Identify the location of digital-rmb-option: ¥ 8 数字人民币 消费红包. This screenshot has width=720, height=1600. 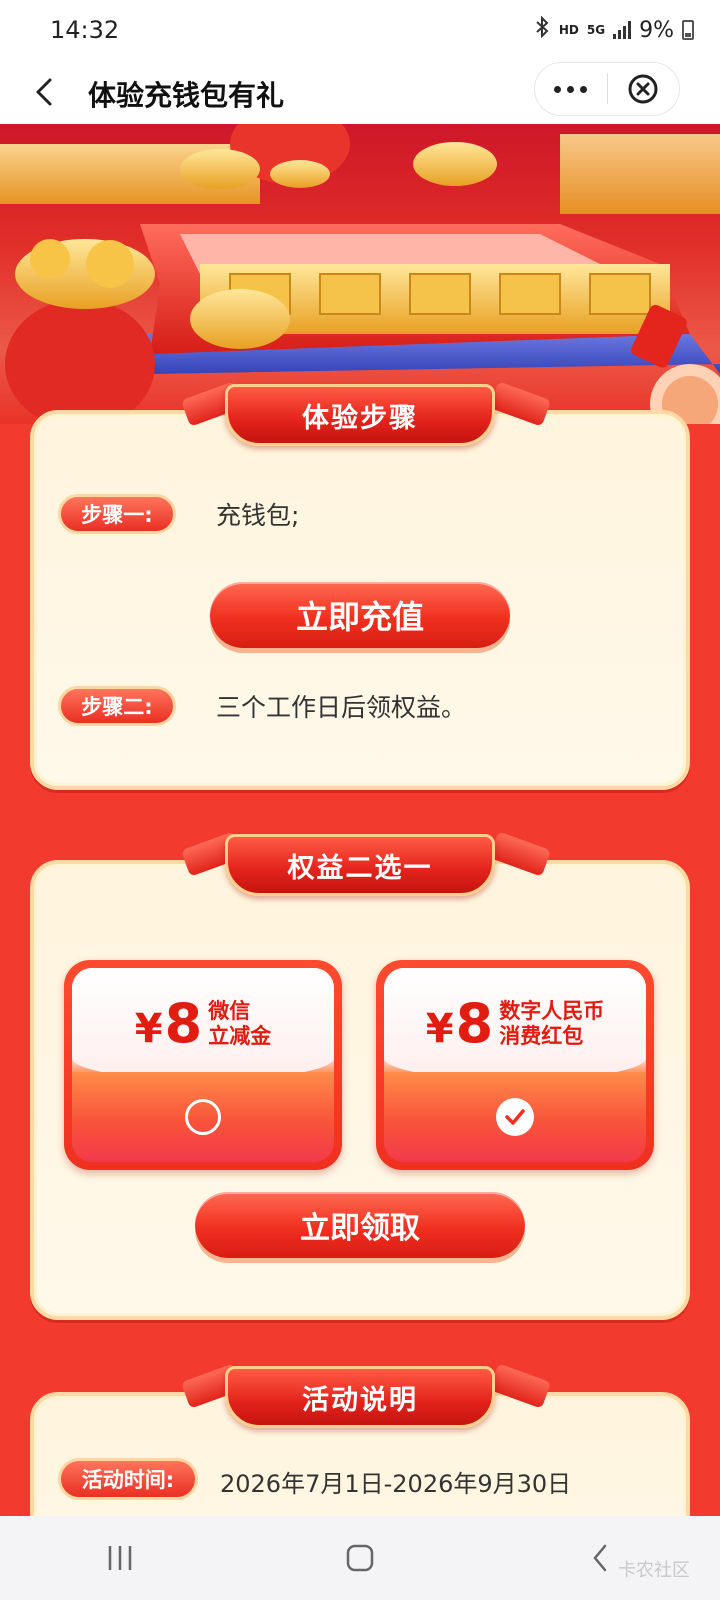
(515, 1065).